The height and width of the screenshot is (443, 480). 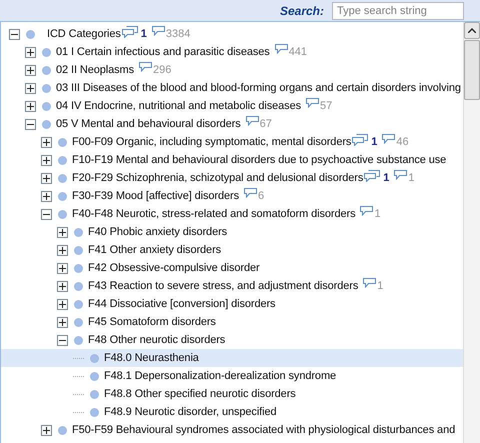 What do you see at coordinates (258, 88) in the screenshot?
I see `node-label: 03 III Diseases of the blood and blood-forming organs and certain disorders involving` at bounding box center [258, 88].